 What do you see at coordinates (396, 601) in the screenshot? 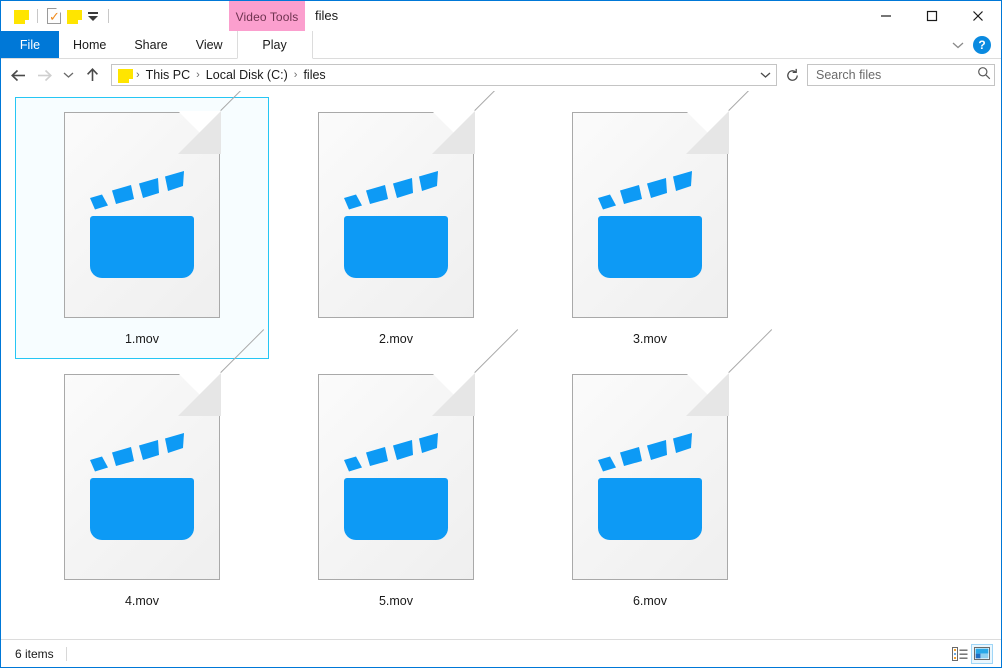
I see `file-name-label: 5.mov` at bounding box center [396, 601].